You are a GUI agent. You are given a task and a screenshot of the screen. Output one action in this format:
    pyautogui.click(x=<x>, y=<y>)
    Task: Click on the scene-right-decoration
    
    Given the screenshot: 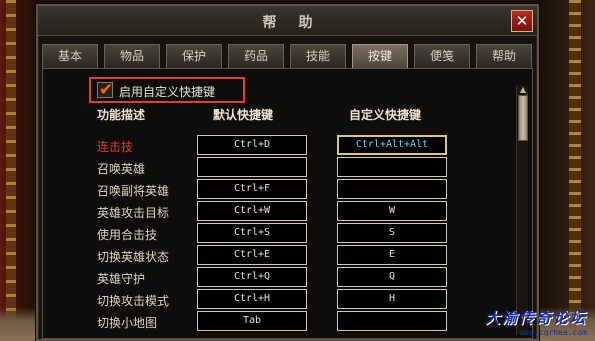 What is the action you would take?
    pyautogui.click(x=567, y=170)
    